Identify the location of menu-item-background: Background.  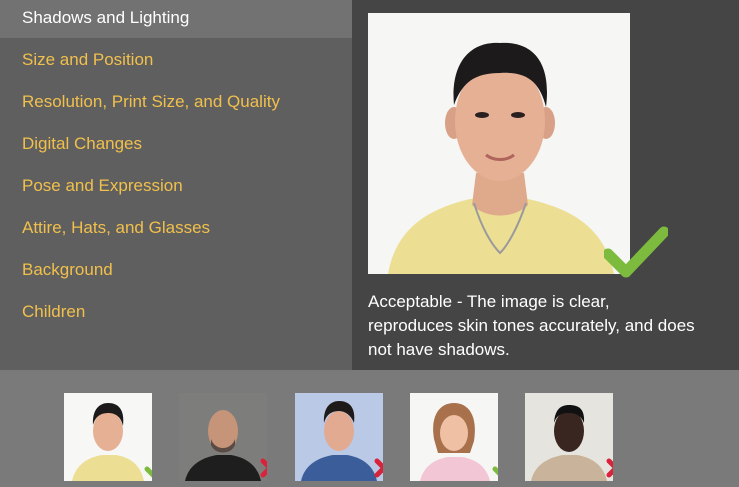
(176, 271).